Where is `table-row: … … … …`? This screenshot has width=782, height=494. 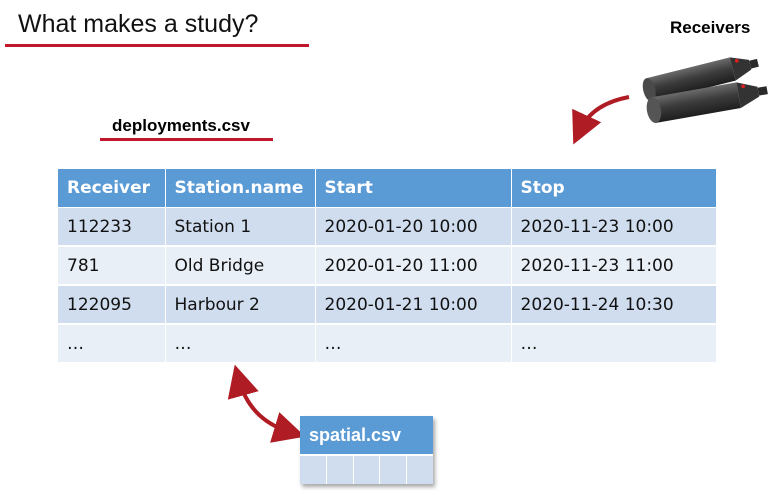 table-row: … … … … is located at coordinates (387, 344).